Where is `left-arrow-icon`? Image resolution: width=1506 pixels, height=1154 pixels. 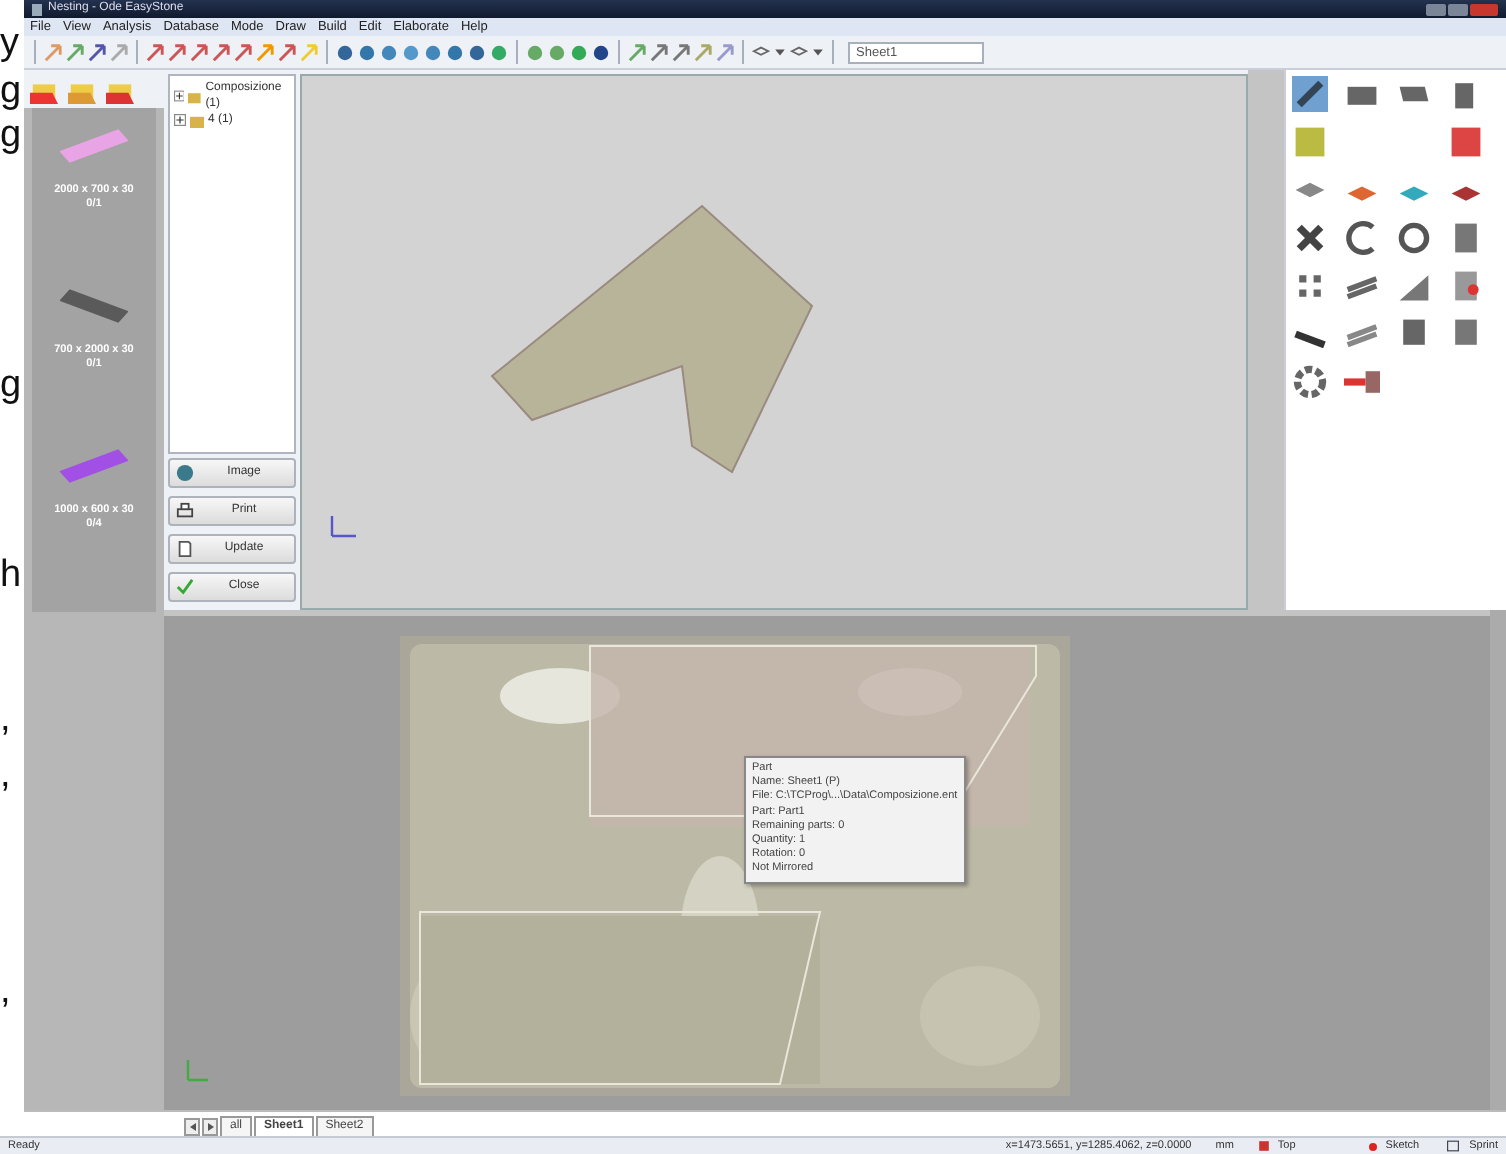 left-arrow-icon is located at coordinates (192, 1127).